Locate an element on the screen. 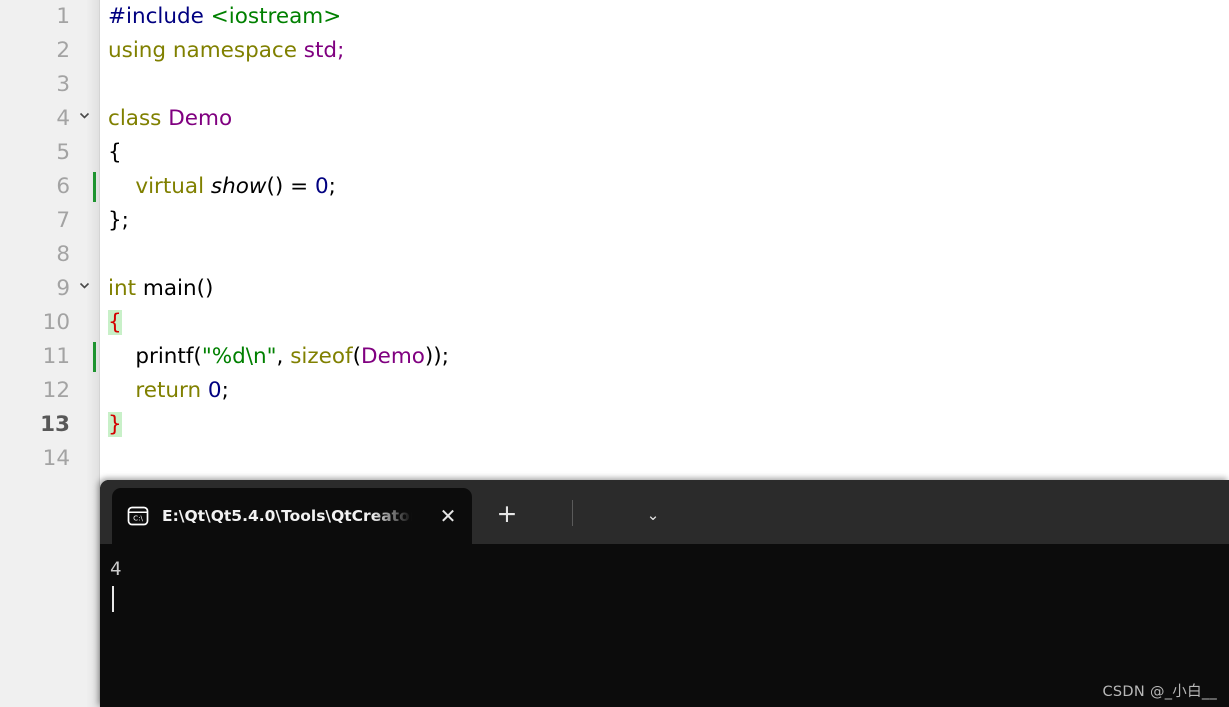 The height and width of the screenshot is (707, 1229). code-line: #include <iostream> is located at coordinates (664, 17).